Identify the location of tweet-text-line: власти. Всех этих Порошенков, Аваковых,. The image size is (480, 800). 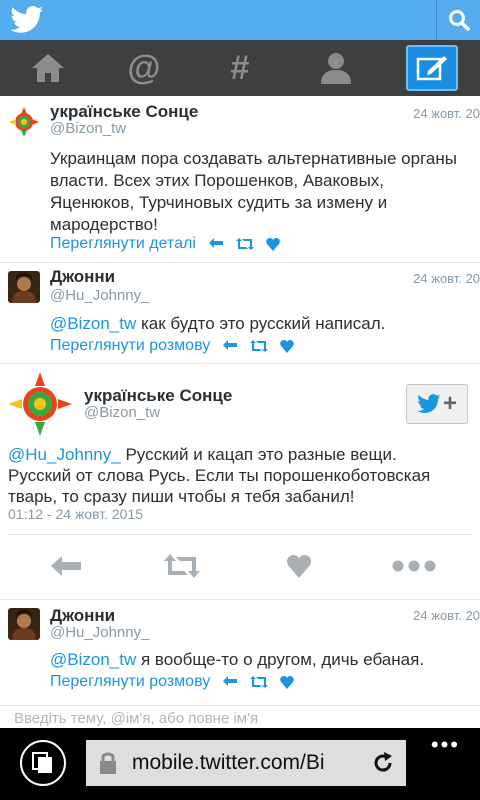
(217, 180).